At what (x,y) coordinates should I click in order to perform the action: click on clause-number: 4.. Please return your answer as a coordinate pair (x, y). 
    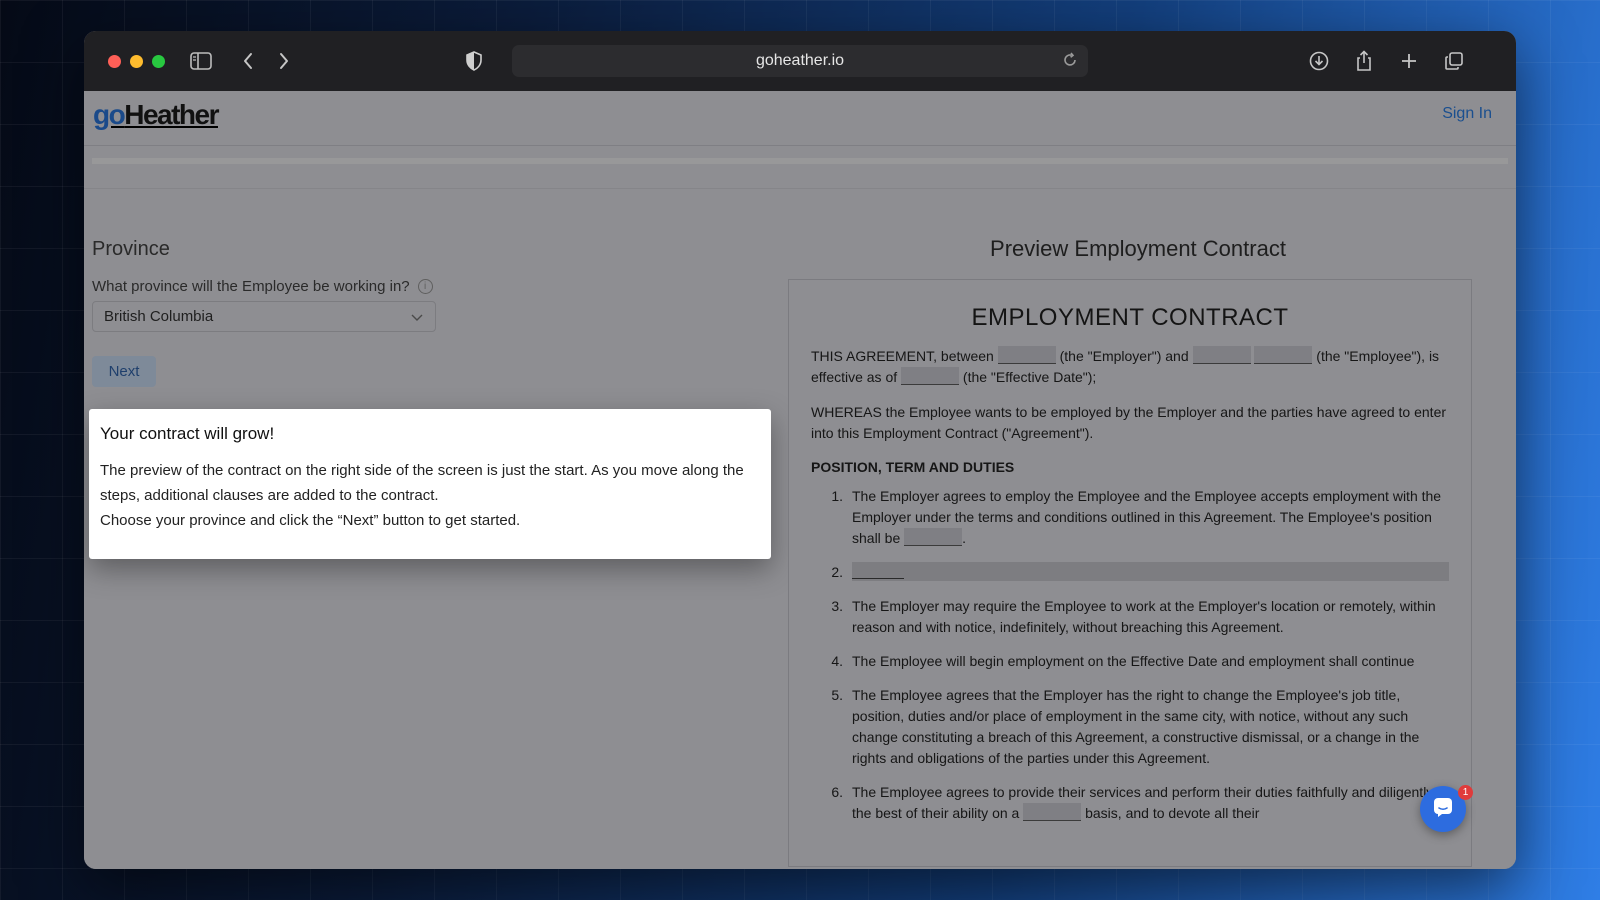
    Looking at the image, I should click on (837, 661).